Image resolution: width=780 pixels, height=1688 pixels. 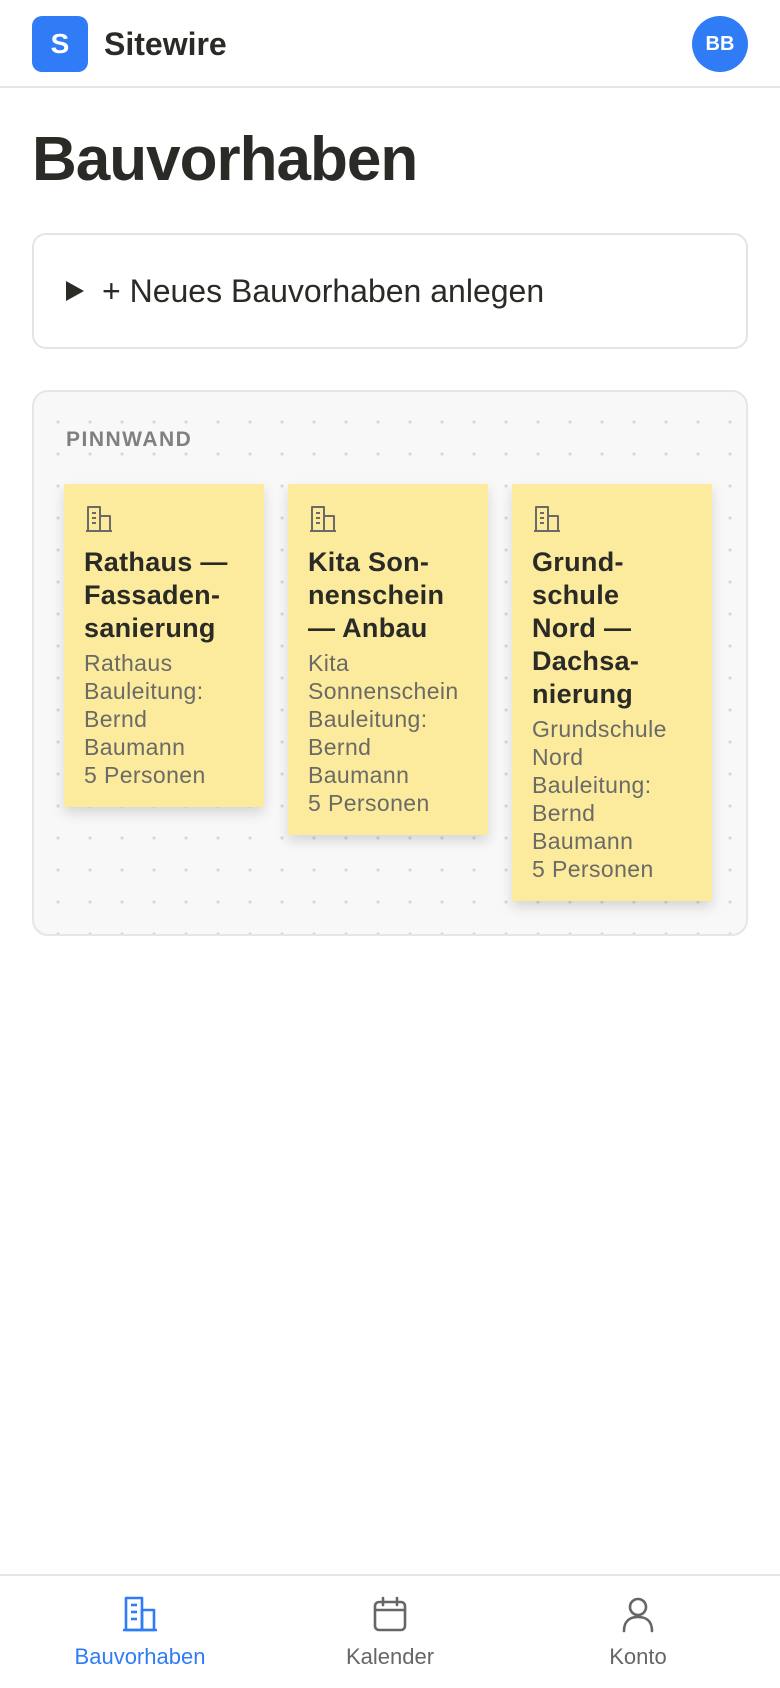 What do you see at coordinates (376, 595) in the screenshot?
I see `note-title-line: nenschein` at bounding box center [376, 595].